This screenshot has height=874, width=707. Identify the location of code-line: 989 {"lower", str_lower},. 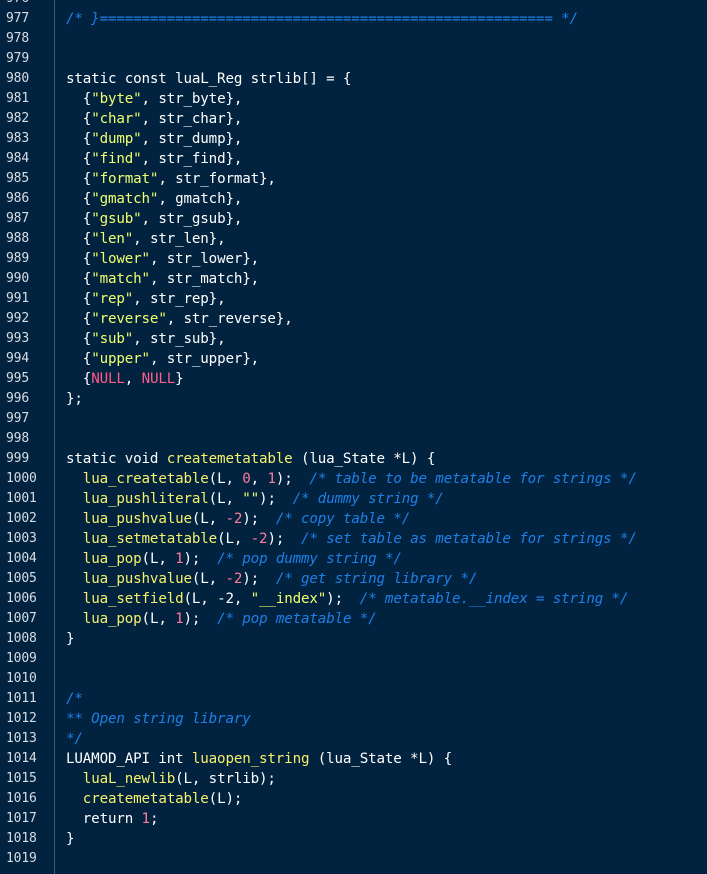
(353, 259).